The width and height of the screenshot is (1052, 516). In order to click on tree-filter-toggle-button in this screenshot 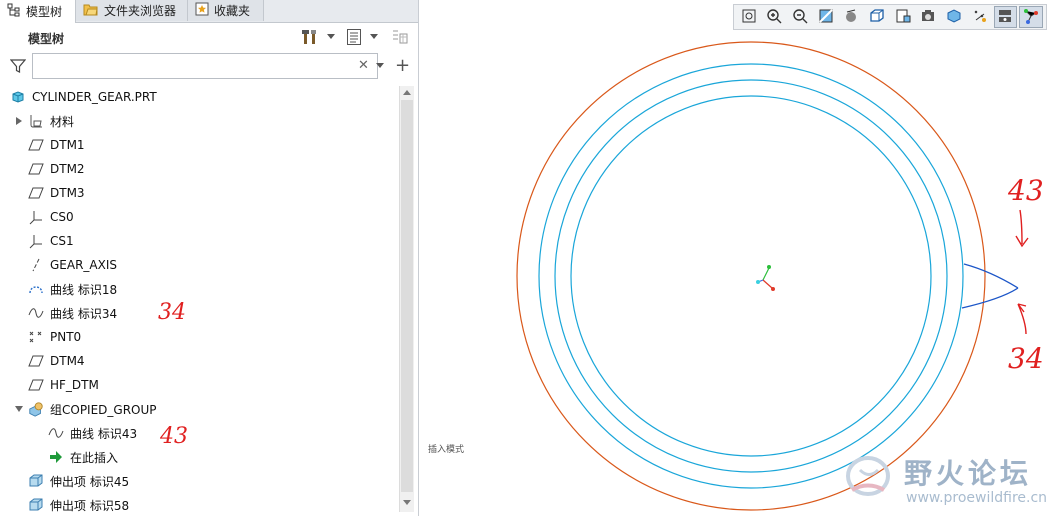, I will do `click(400, 38)`.